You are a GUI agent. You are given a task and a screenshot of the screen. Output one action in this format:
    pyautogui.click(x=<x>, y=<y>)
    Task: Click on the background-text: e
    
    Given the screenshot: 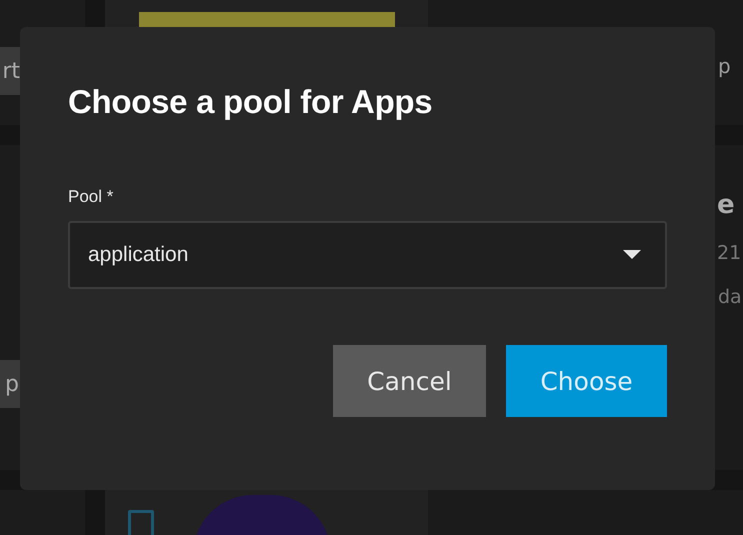 What is the action you would take?
    pyautogui.click(x=726, y=205)
    